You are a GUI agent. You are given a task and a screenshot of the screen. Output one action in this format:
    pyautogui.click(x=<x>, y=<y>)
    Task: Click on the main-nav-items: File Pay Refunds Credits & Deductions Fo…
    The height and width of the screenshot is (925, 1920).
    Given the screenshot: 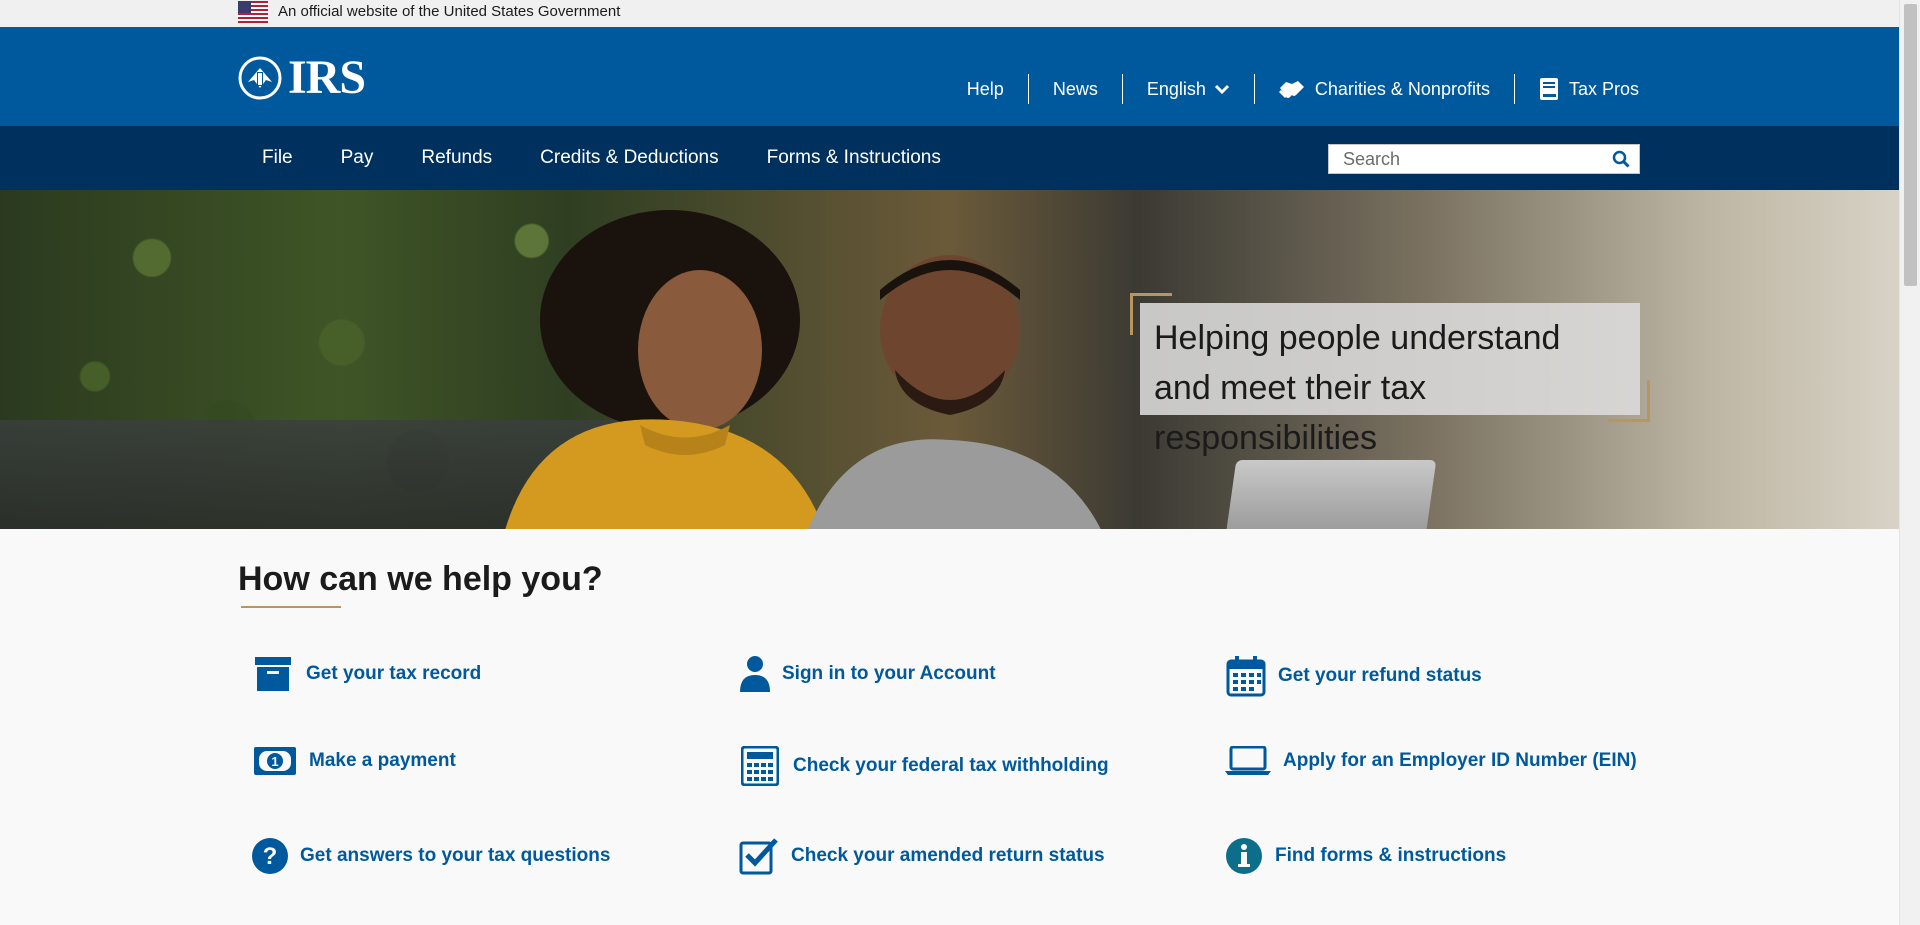 What is the action you would take?
    pyautogui.click(x=601, y=158)
    